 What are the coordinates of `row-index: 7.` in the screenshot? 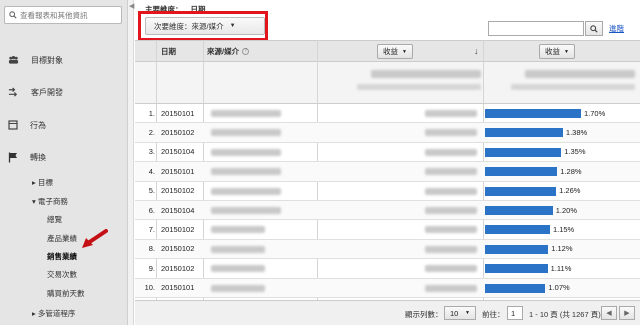 It's located at (151, 230).